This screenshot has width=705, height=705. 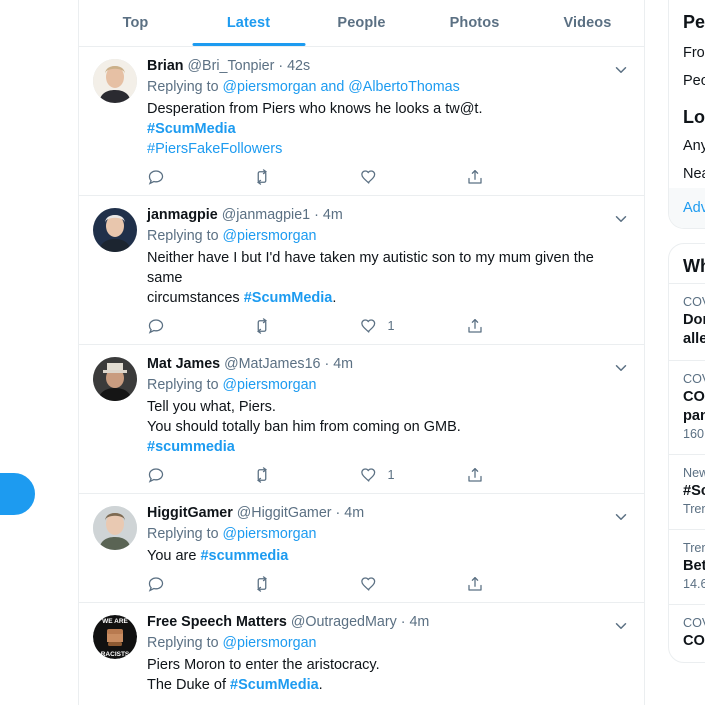 I want to click on tab-videos-label: Videos, so click(x=587, y=23).